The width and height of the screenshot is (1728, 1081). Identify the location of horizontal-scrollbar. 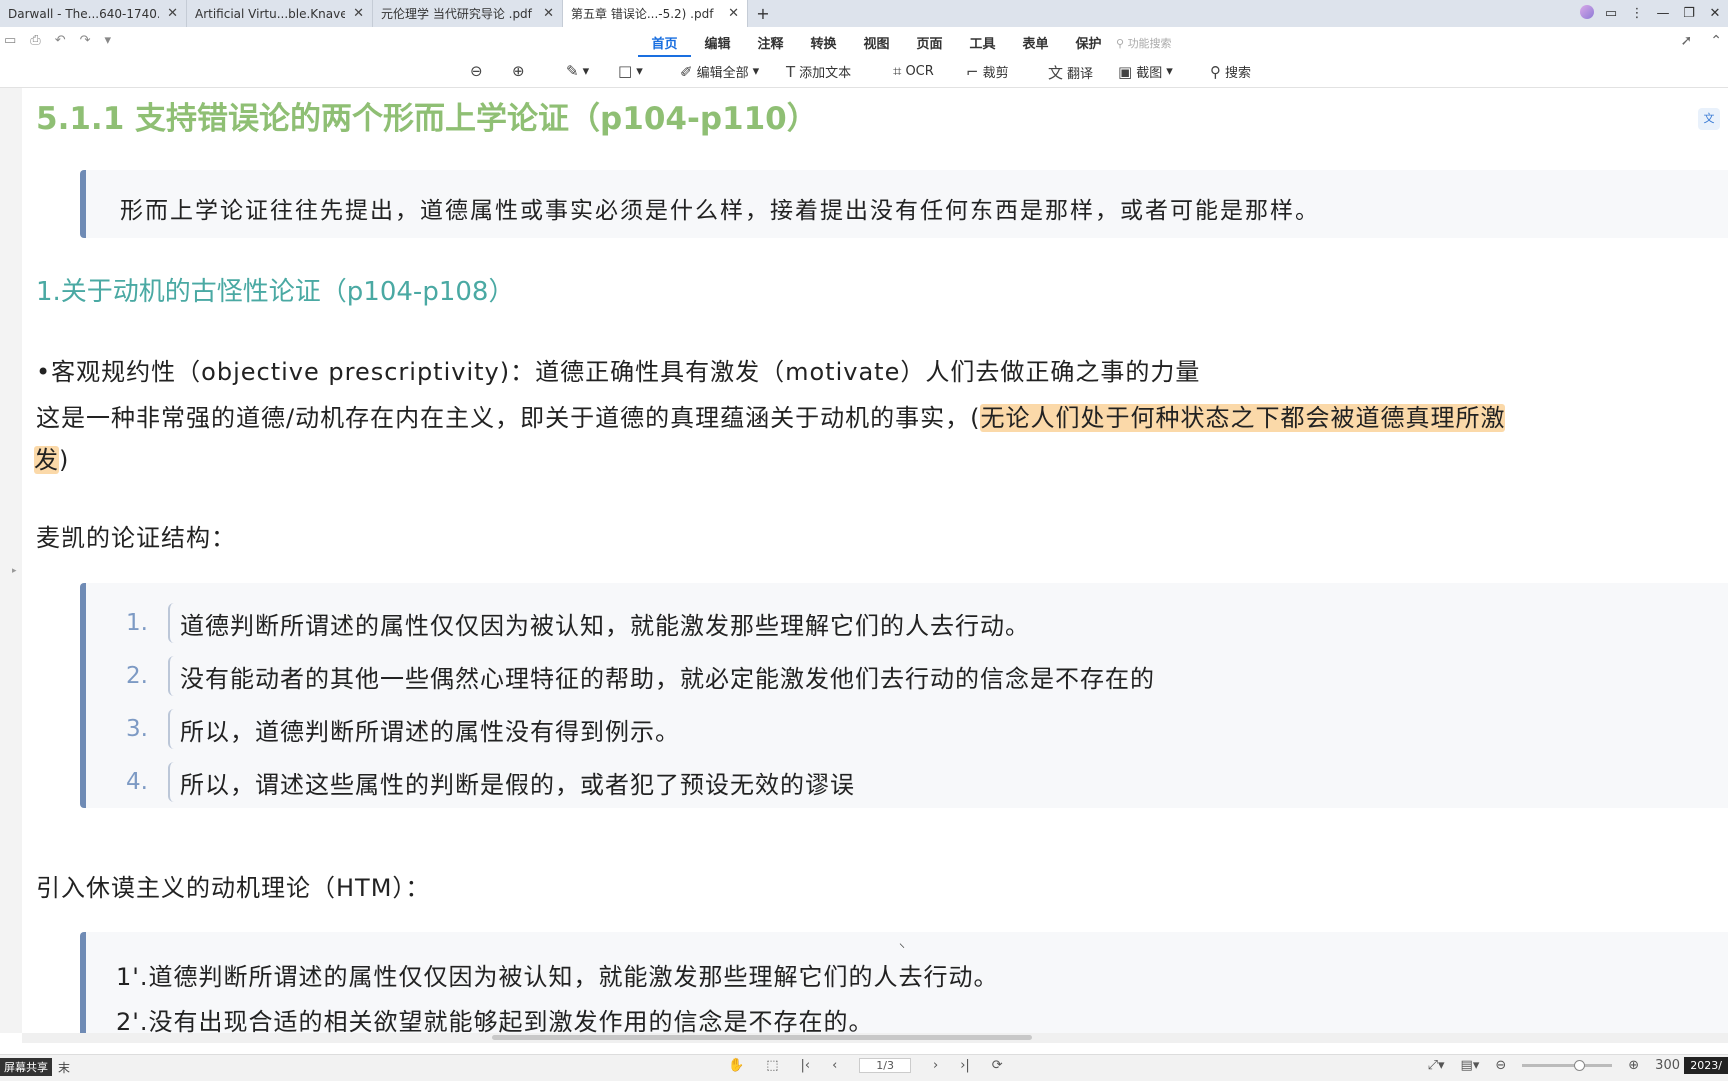
(875, 1038).